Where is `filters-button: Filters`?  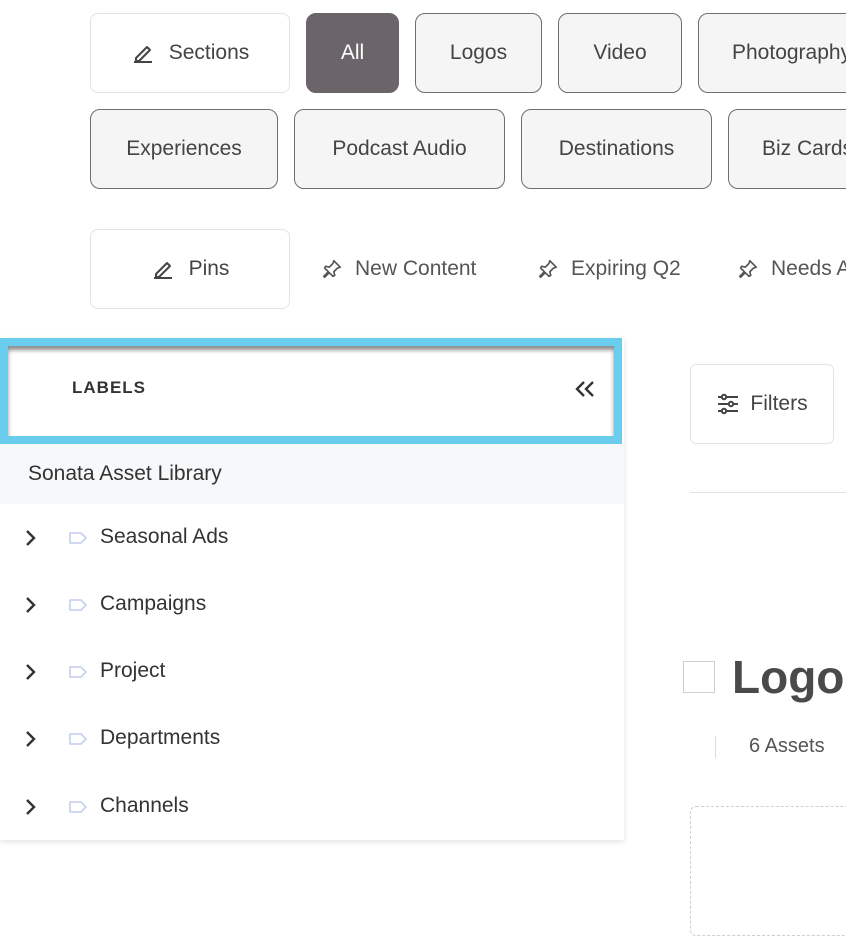 filters-button: Filters is located at coordinates (762, 404).